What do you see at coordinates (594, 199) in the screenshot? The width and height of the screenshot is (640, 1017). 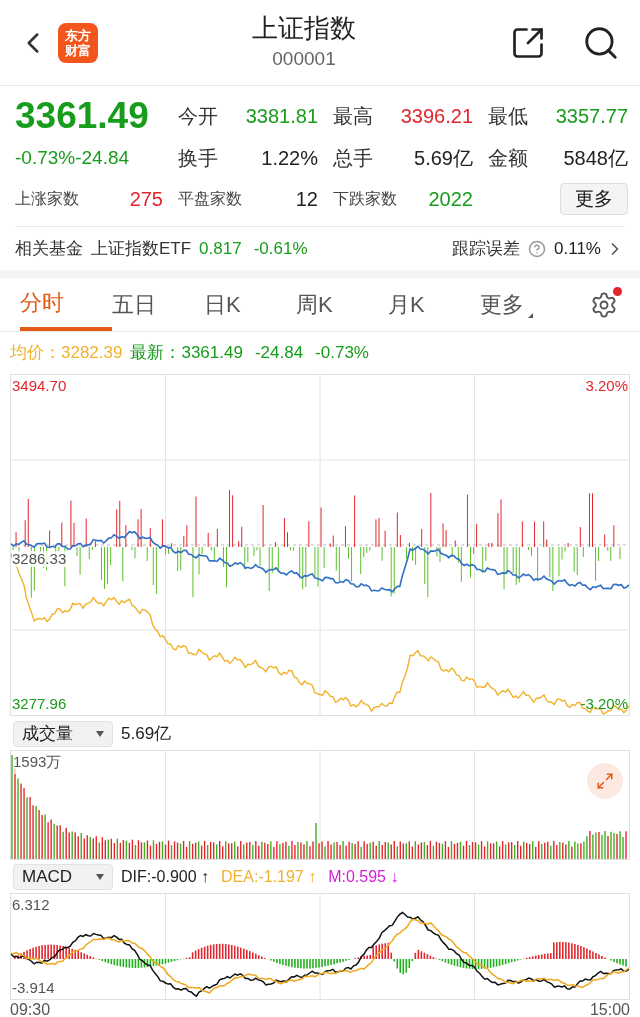 I see `more-button: 更多` at bounding box center [594, 199].